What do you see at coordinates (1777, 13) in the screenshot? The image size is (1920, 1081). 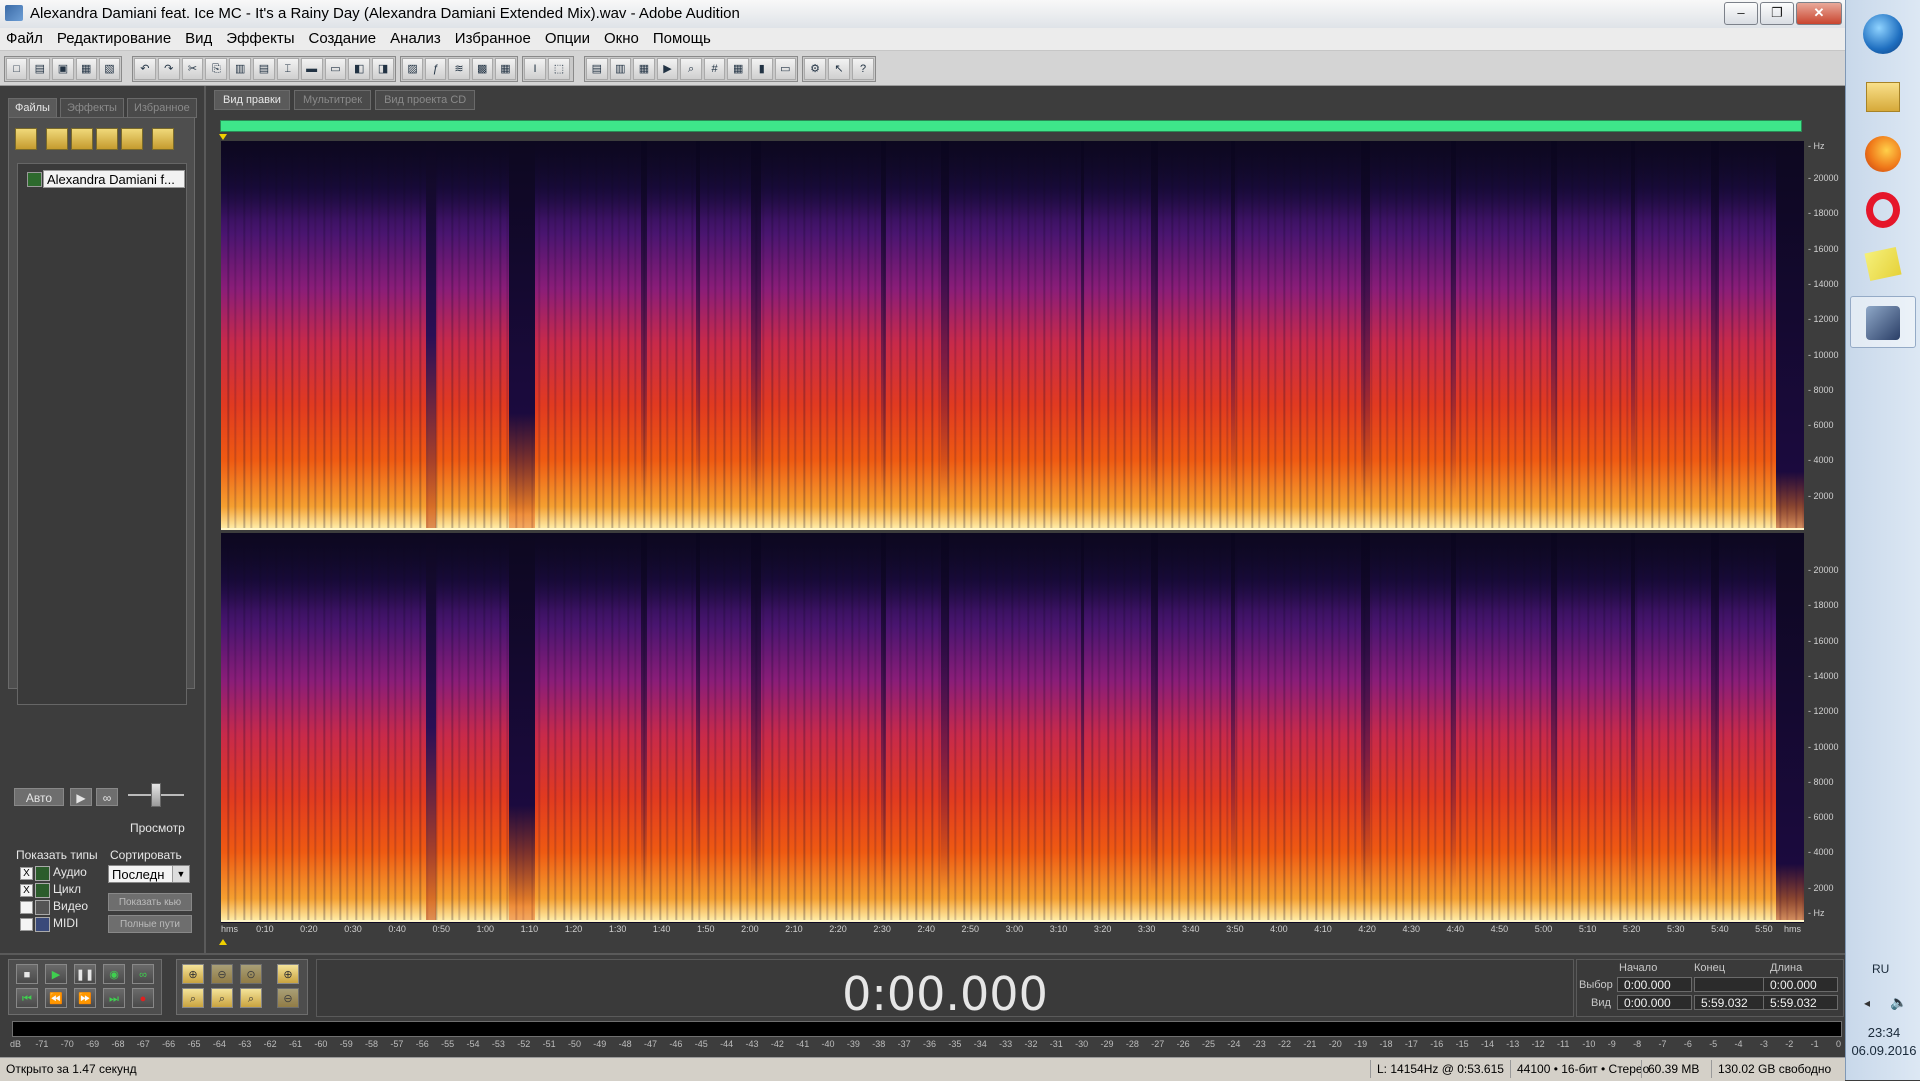 I see `restore-button: ❐` at bounding box center [1777, 13].